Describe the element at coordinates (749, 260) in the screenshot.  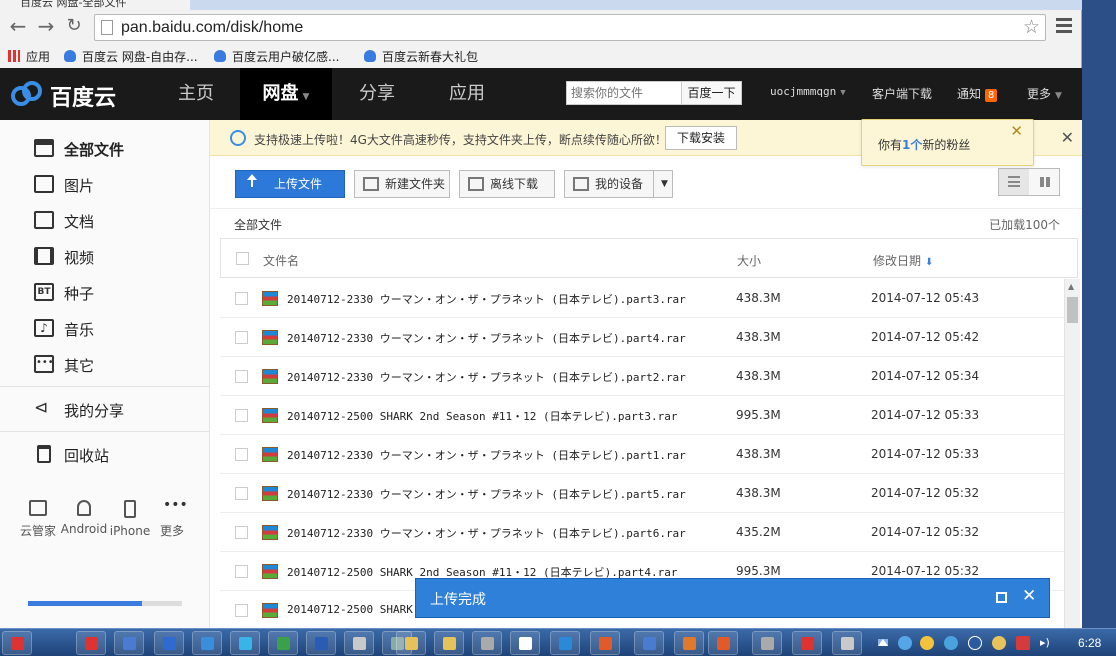
I see `column-size: 大小` at that location.